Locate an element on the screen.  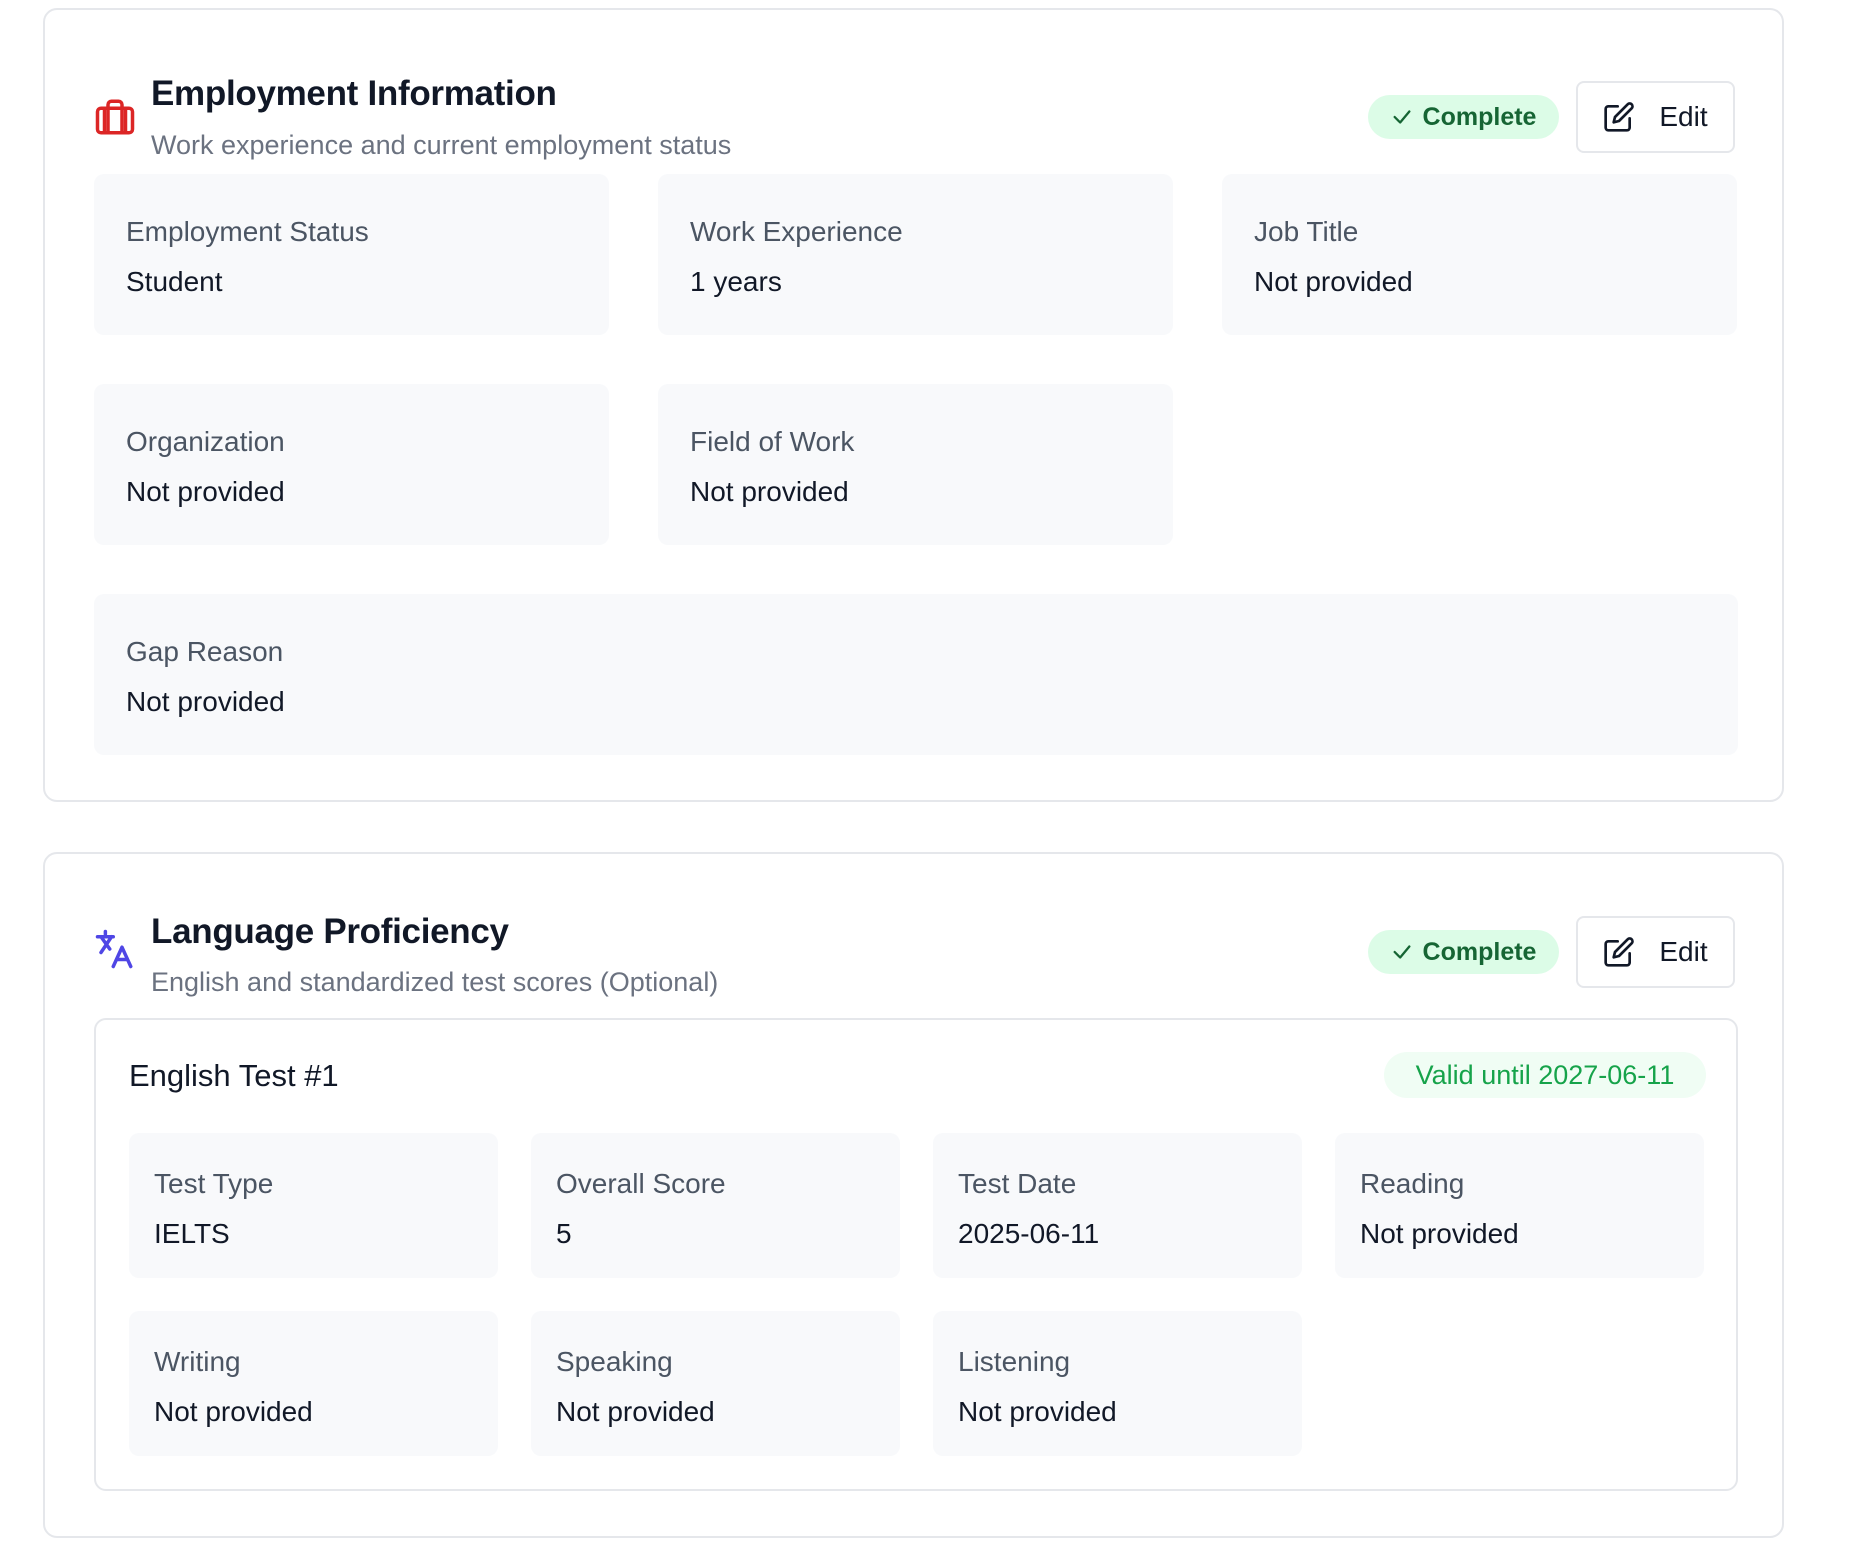
field-employment-status: Employment Status Student is located at coordinates (351, 254).